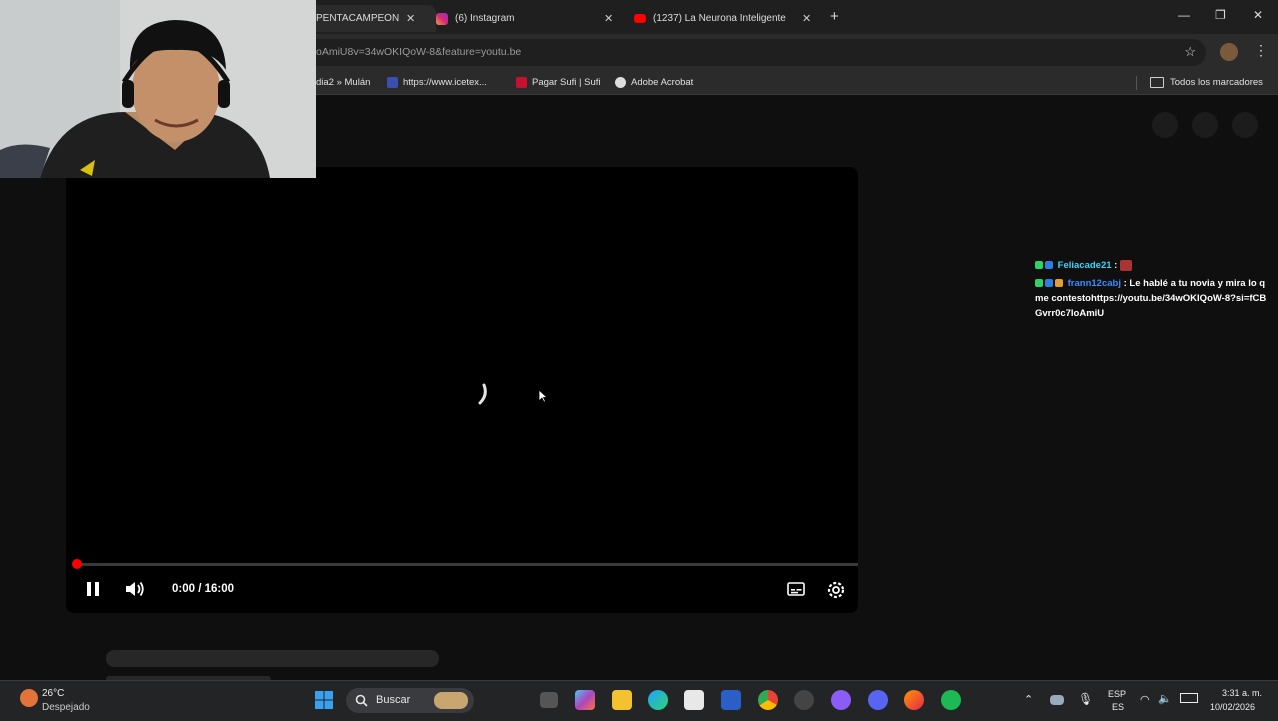 The image size is (1278, 721). I want to click on tab-title: PENTACAMPEÓN, so click(358, 18).